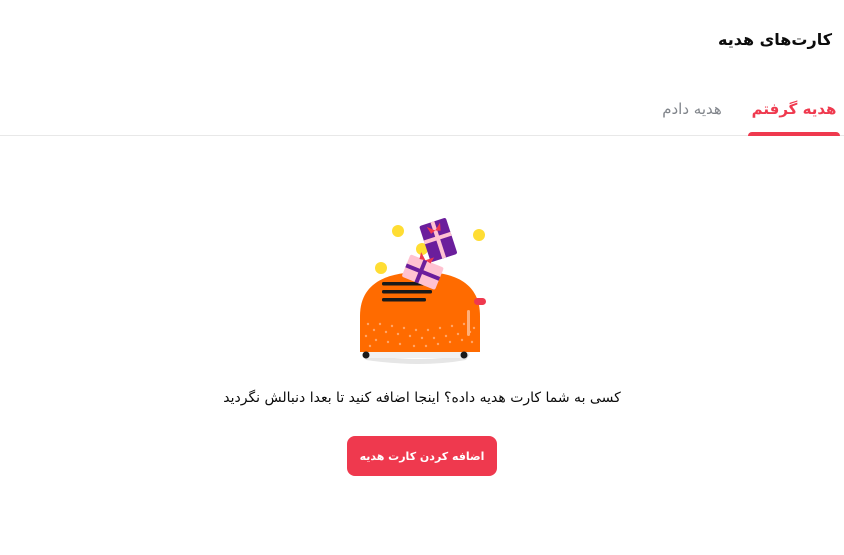 This screenshot has width=844, height=555. Describe the element at coordinates (438, 240) in the screenshot. I see `purple-gift-icon` at that location.